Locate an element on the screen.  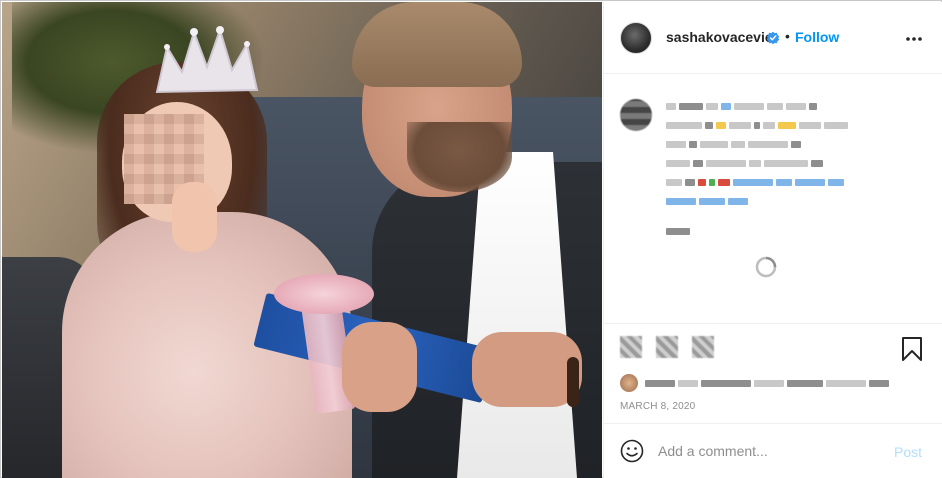
verified-badge-icon is located at coordinates (773, 38).